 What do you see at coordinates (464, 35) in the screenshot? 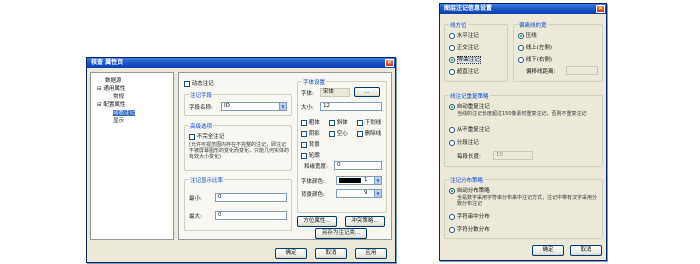
I see `horizontal-label-radio: 水平注记` at bounding box center [464, 35].